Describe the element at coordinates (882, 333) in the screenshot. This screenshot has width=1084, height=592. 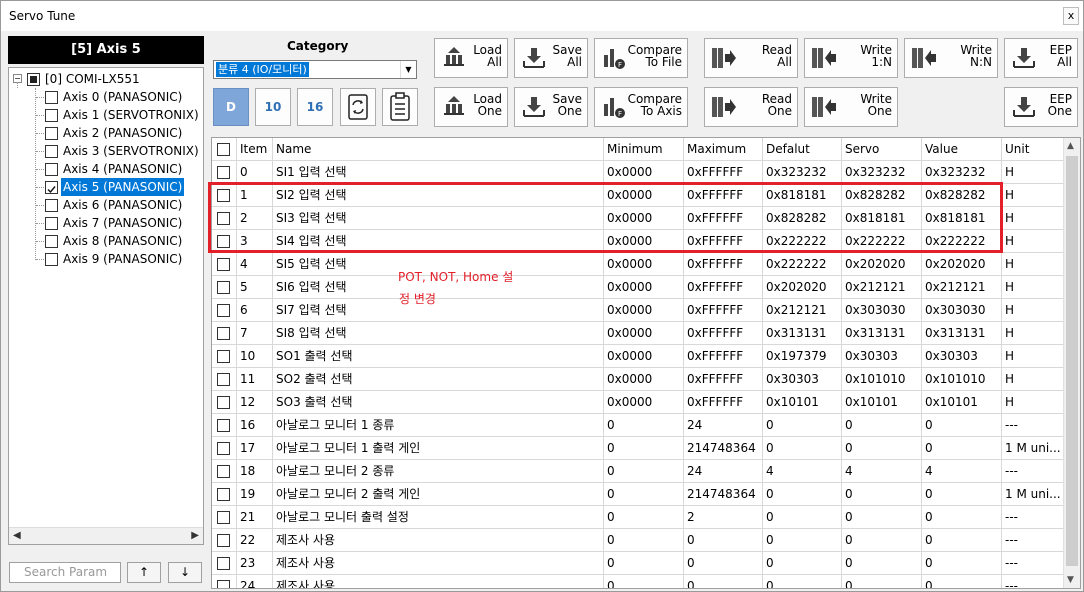
I see `cell-servo: 0x313131` at that location.